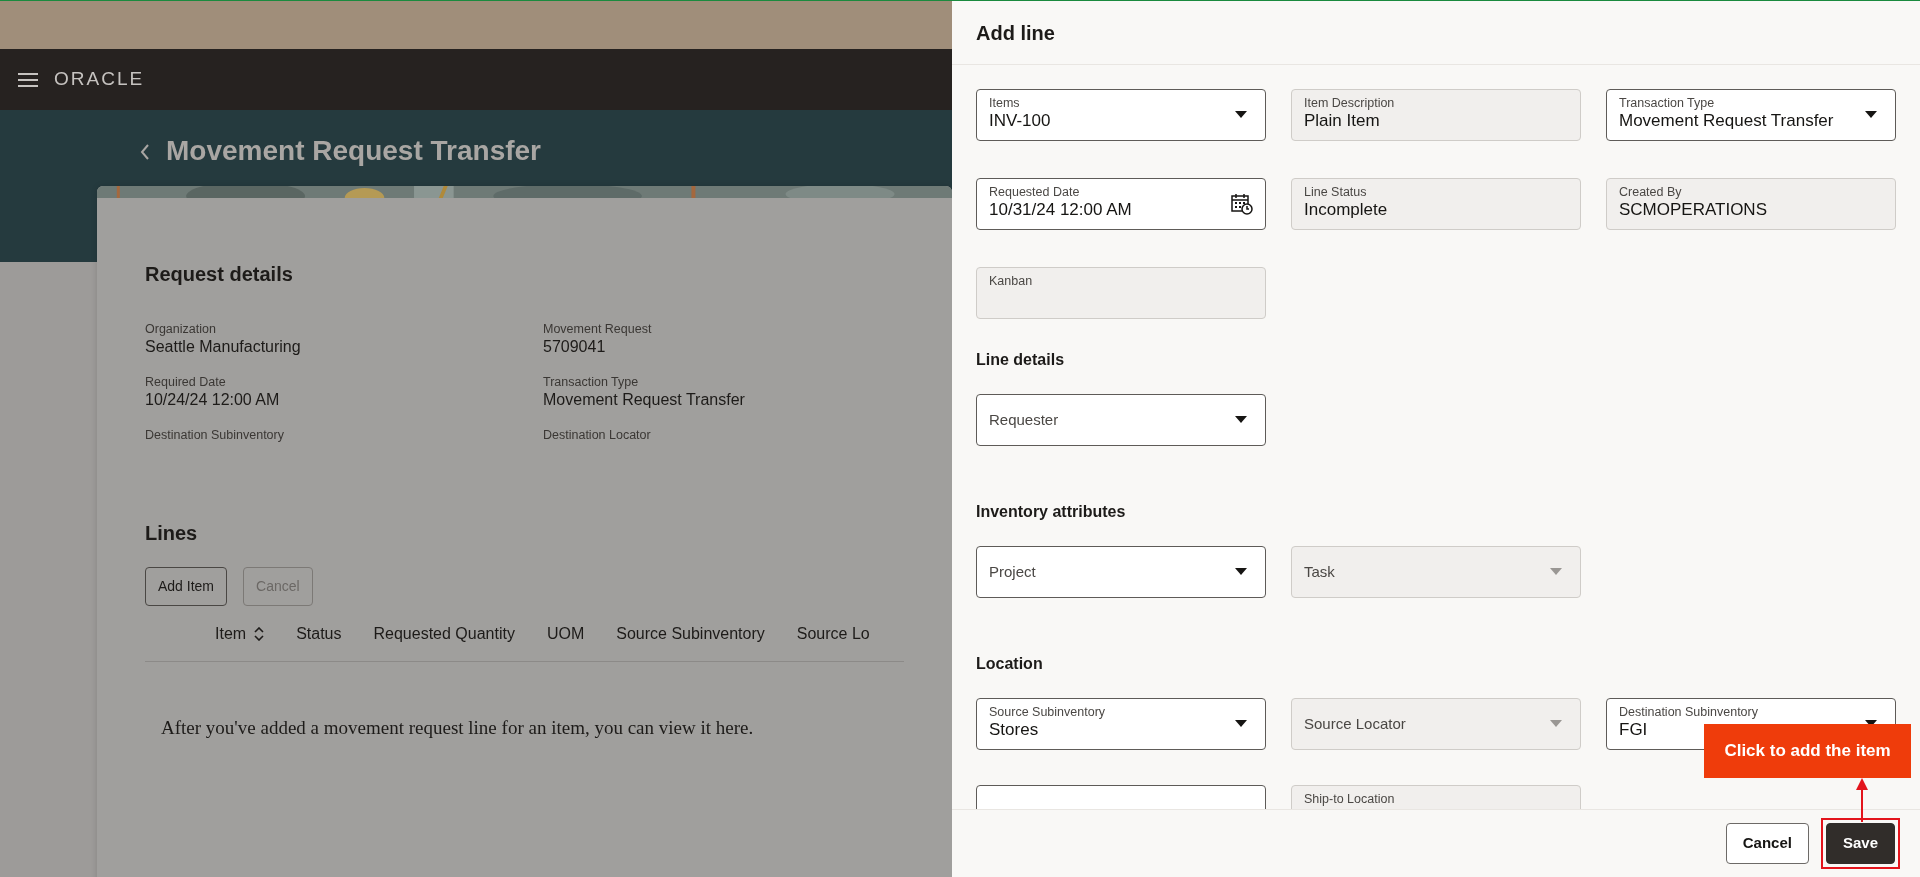  What do you see at coordinates (457, 728) in the screenshot?
I see `empty-message: After you've added a movement request line for an item, you can view it here.` at bounding box center [457, 728].